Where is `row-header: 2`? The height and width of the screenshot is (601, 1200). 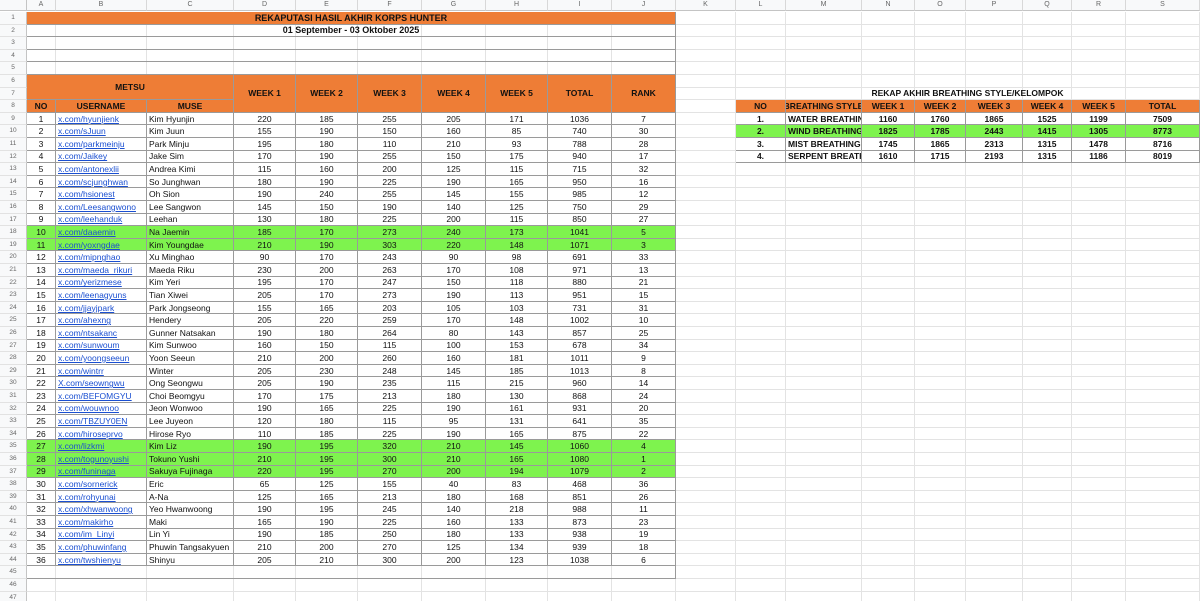 row-header: 2 is located at coordinates (13, 31).